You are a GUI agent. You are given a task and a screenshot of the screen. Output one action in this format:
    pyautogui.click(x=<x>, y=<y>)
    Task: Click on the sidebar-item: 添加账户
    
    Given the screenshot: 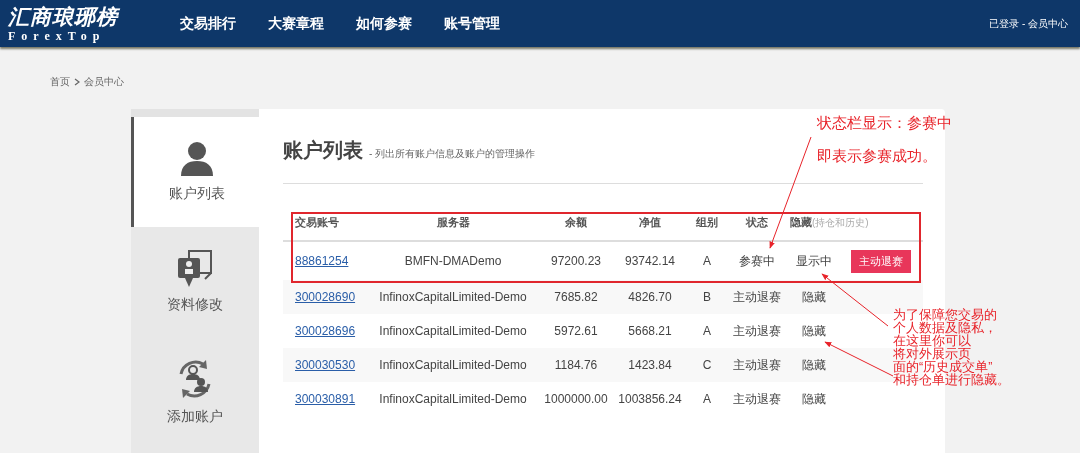 What is the action you would take?
    pyautogui.click(x=195, y=392)
    